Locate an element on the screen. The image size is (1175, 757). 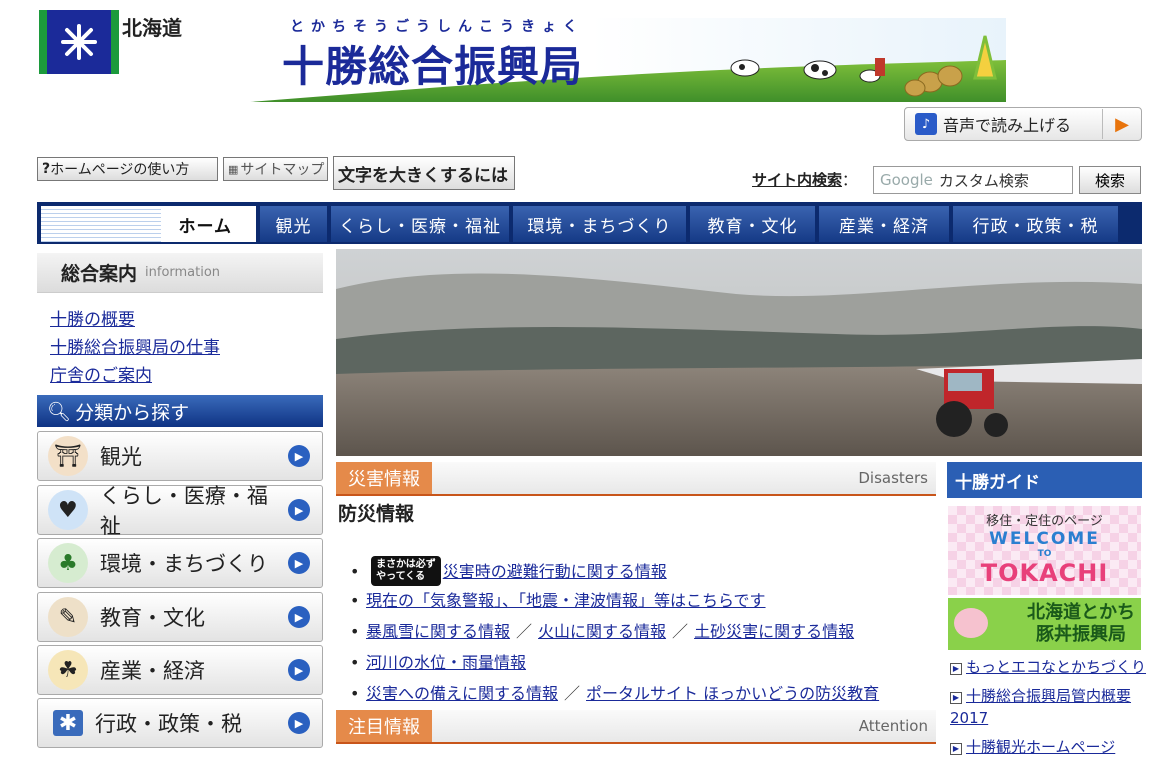
play-icon: ▶ is located at coordinates (1121, 124).